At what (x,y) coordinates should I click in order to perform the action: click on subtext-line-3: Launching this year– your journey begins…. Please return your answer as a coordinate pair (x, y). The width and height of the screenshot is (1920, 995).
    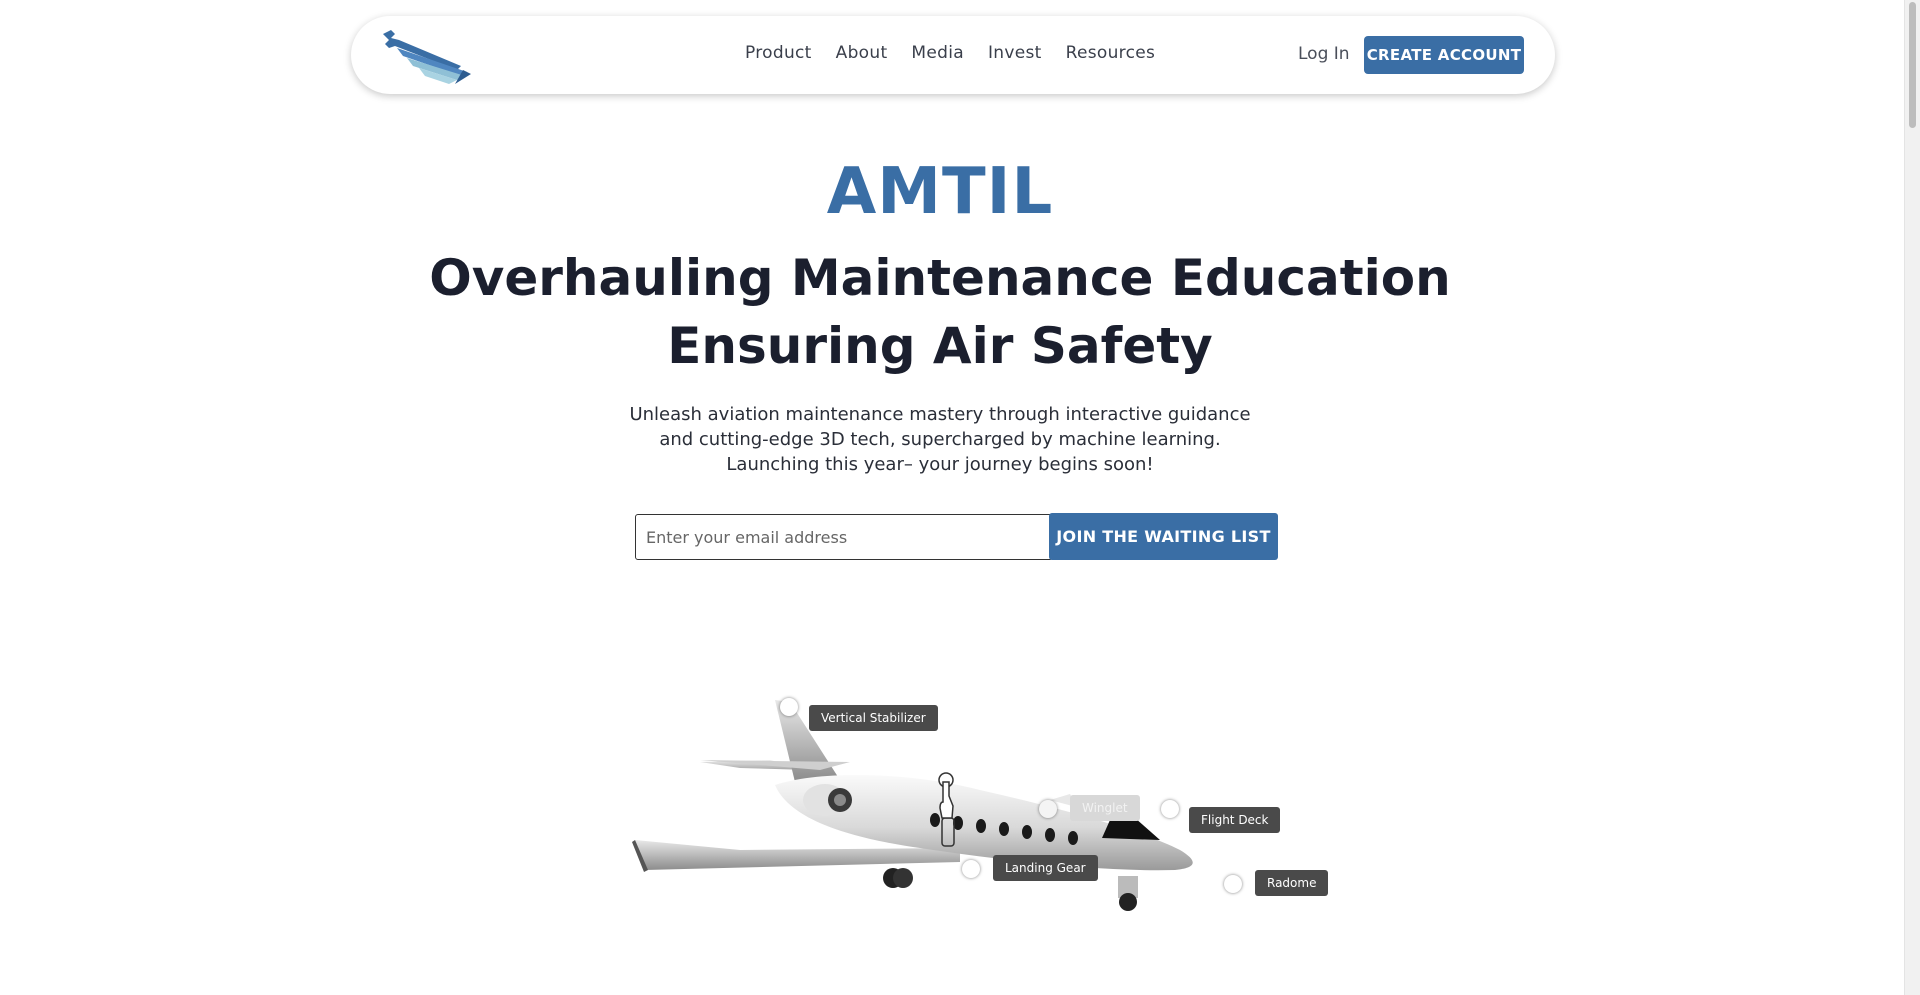
    Looking at the image, I should click on (940, 464).